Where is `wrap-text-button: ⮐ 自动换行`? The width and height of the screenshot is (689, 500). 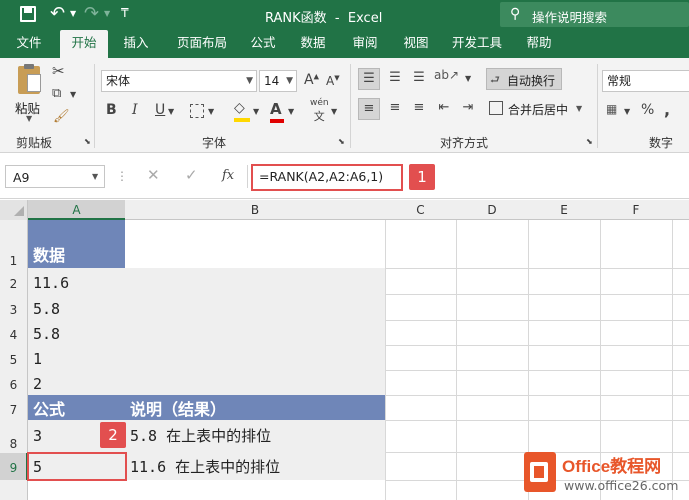 wrap-text-button: ⮐ 自动换行 is located at coordinates (524, 79).